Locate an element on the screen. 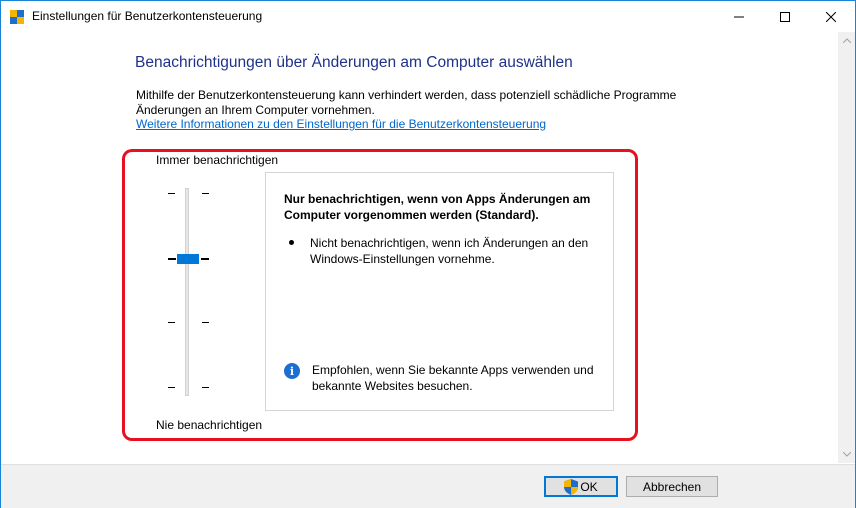 This screenshot has width=856, height=508. close-icon is located at coordinates (831, 16).